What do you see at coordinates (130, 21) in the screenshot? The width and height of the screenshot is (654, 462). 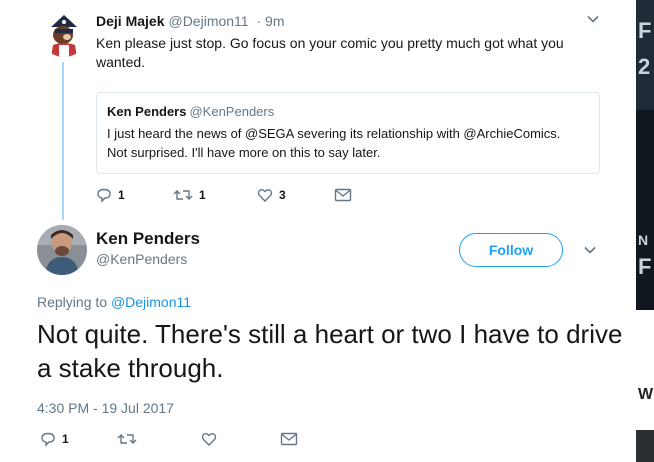 I see `display-name: Deji Majek` at bounding box center [130, 21].